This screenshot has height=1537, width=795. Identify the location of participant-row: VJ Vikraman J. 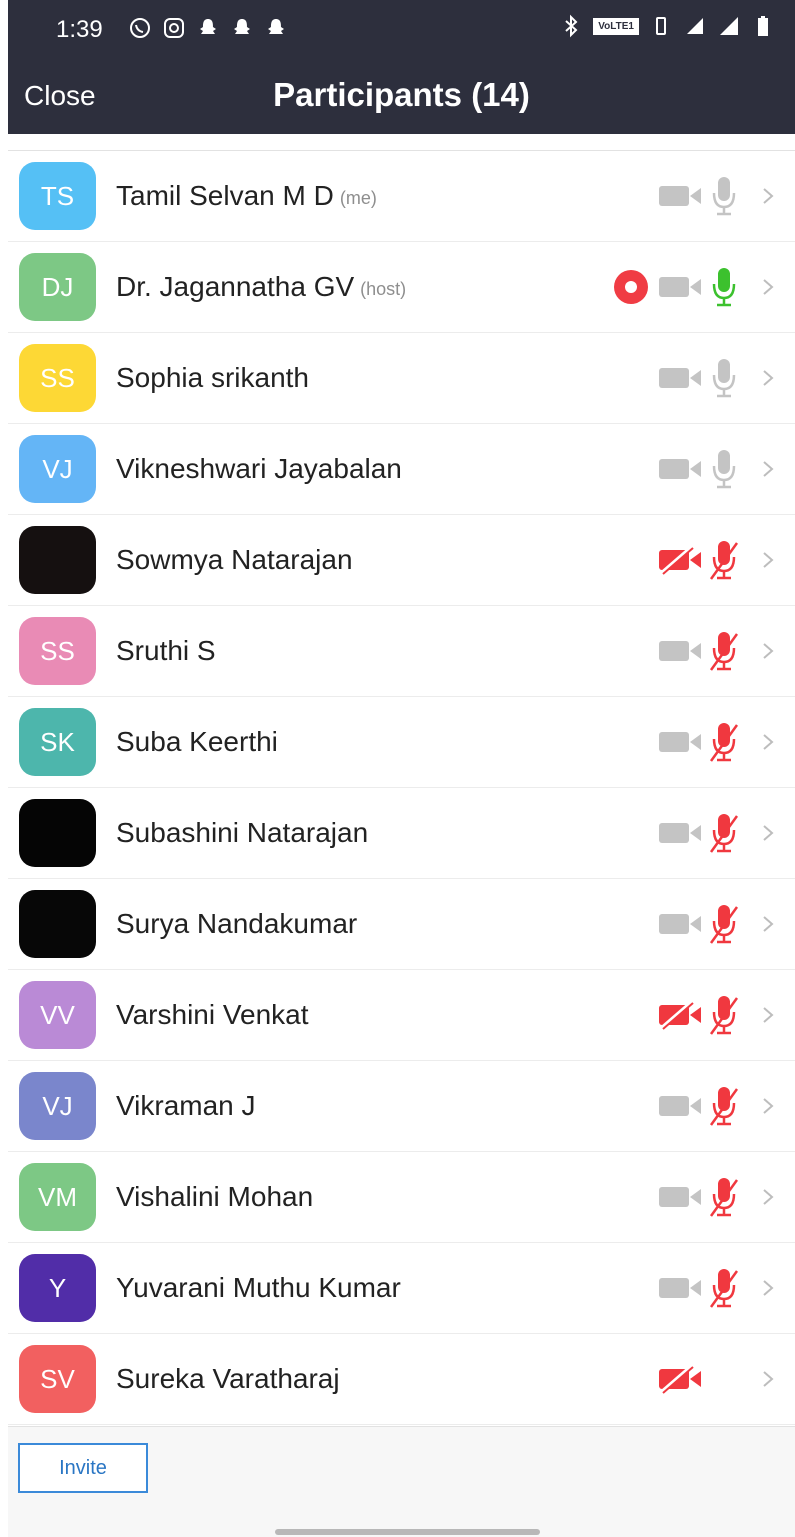
(401, 1106).